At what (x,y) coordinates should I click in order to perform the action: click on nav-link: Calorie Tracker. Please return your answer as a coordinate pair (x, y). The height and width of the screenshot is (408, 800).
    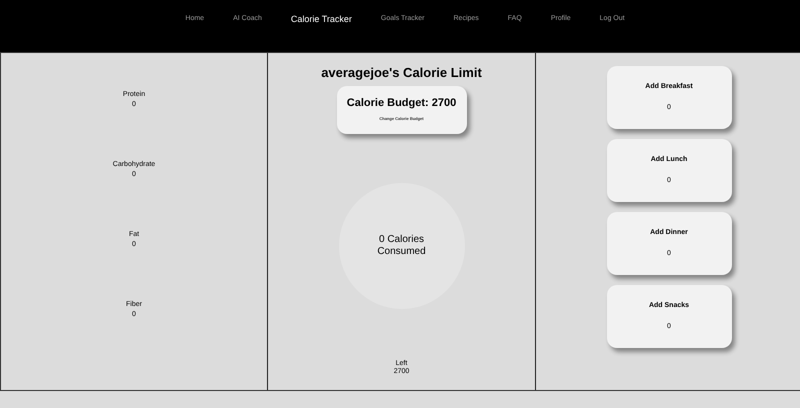
    Looking at the image, I should click on (321, 19).